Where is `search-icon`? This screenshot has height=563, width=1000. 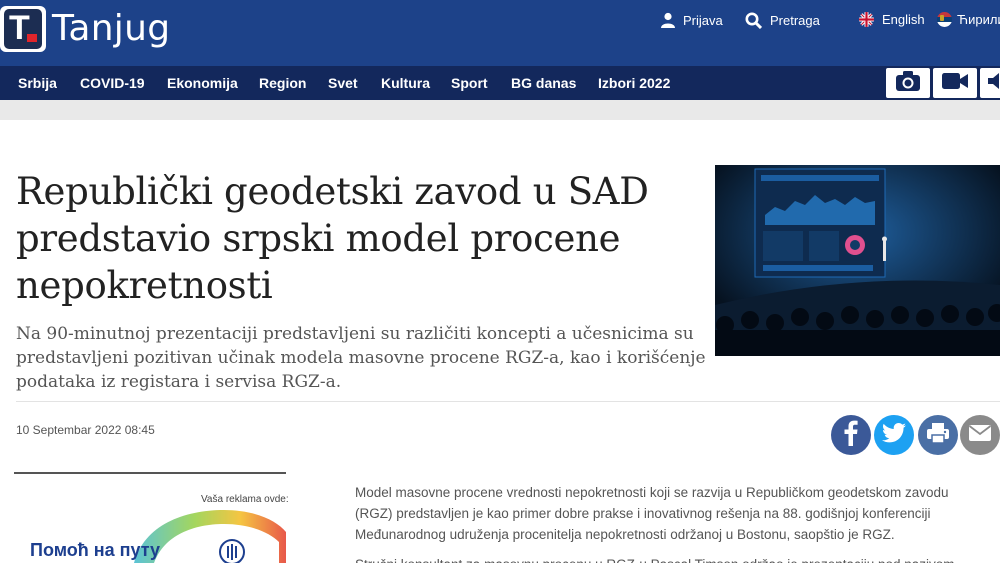 search-icon is located at coordinates (753, 20).